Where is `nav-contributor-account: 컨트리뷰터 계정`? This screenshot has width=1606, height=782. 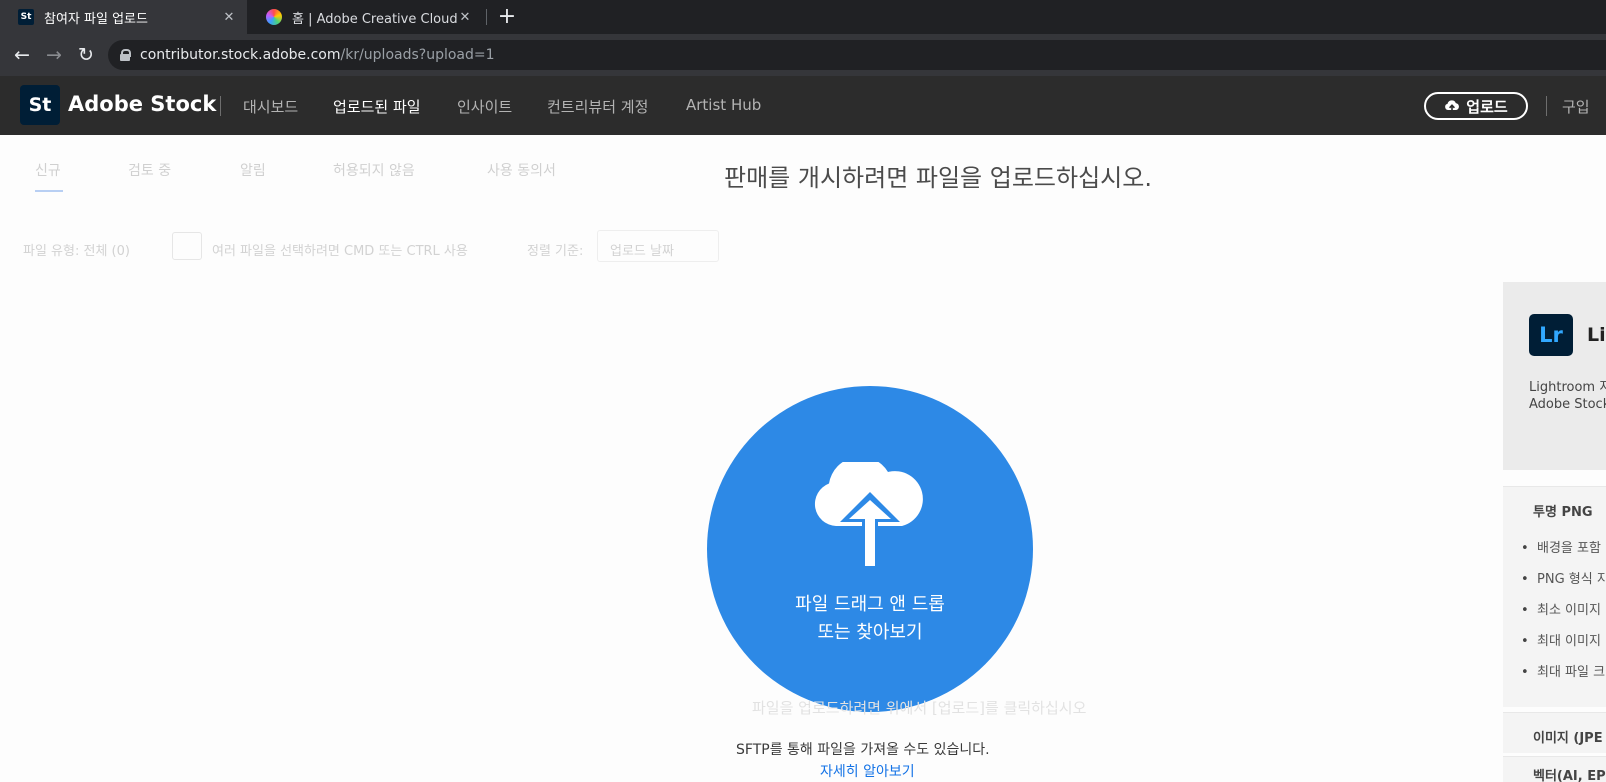 nav-contributor-account: 컨트리뷰터 계정 is located at coordinates (597, 106).